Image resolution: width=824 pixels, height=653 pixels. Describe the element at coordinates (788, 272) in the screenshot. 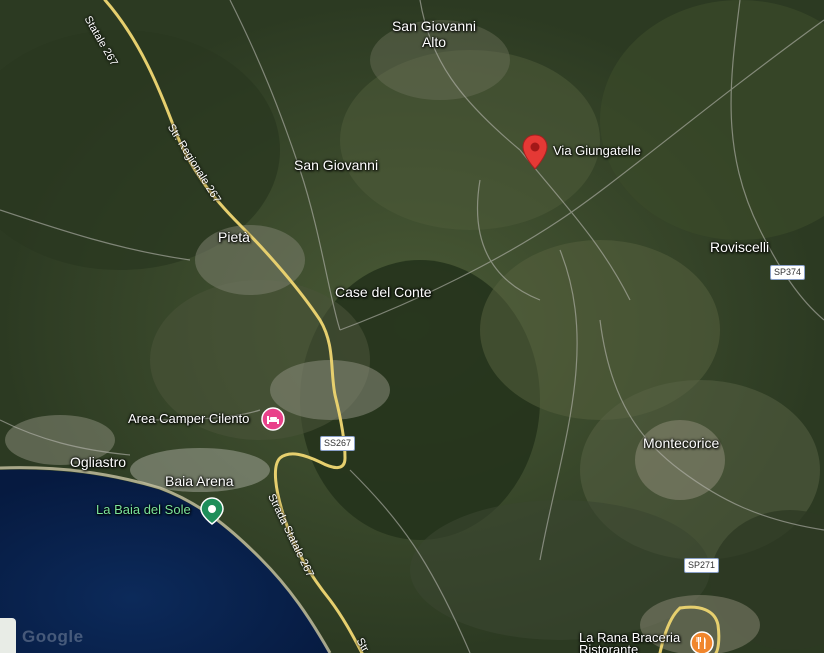

I see `shield-sp374: SP374` at that location.